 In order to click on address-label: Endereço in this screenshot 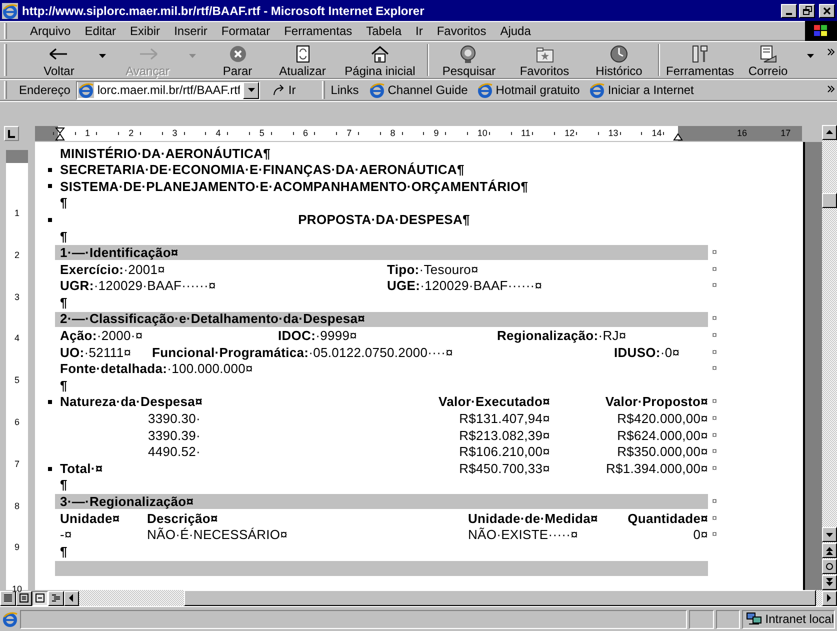, I will do `click(44, 90)`.